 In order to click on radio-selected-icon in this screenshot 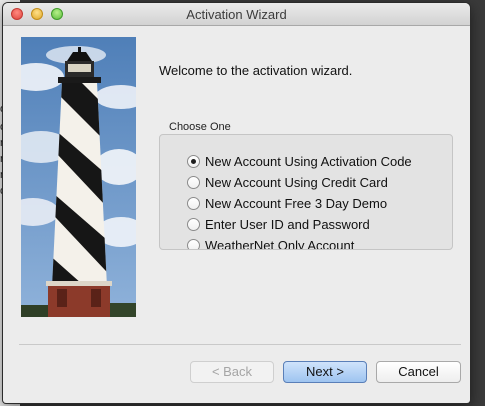, I will do `click(193, 161)`.